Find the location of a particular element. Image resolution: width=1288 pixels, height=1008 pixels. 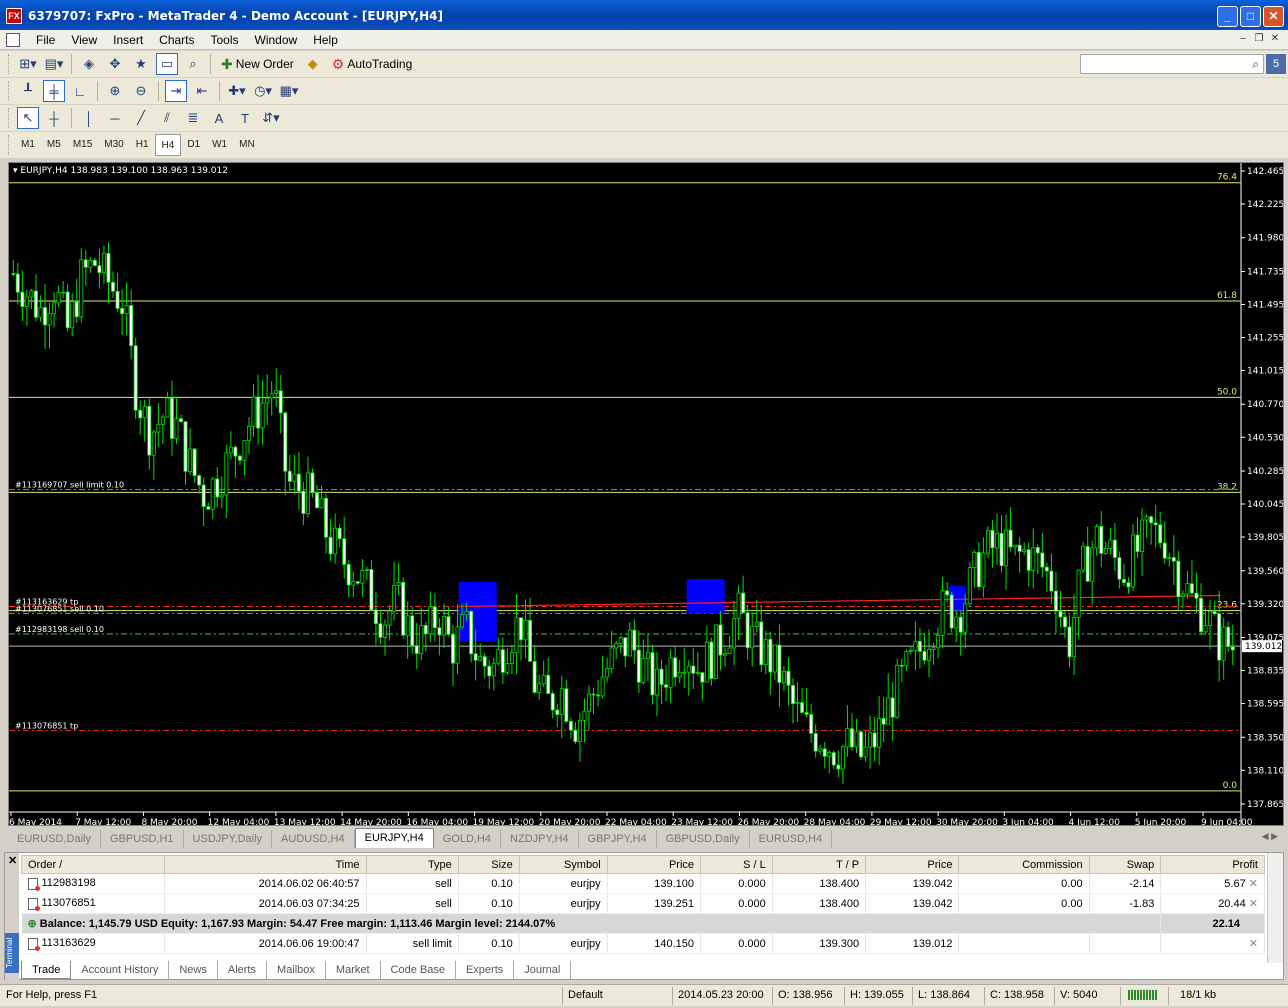

column-header: Commission is located at coordinates (1024, 864).